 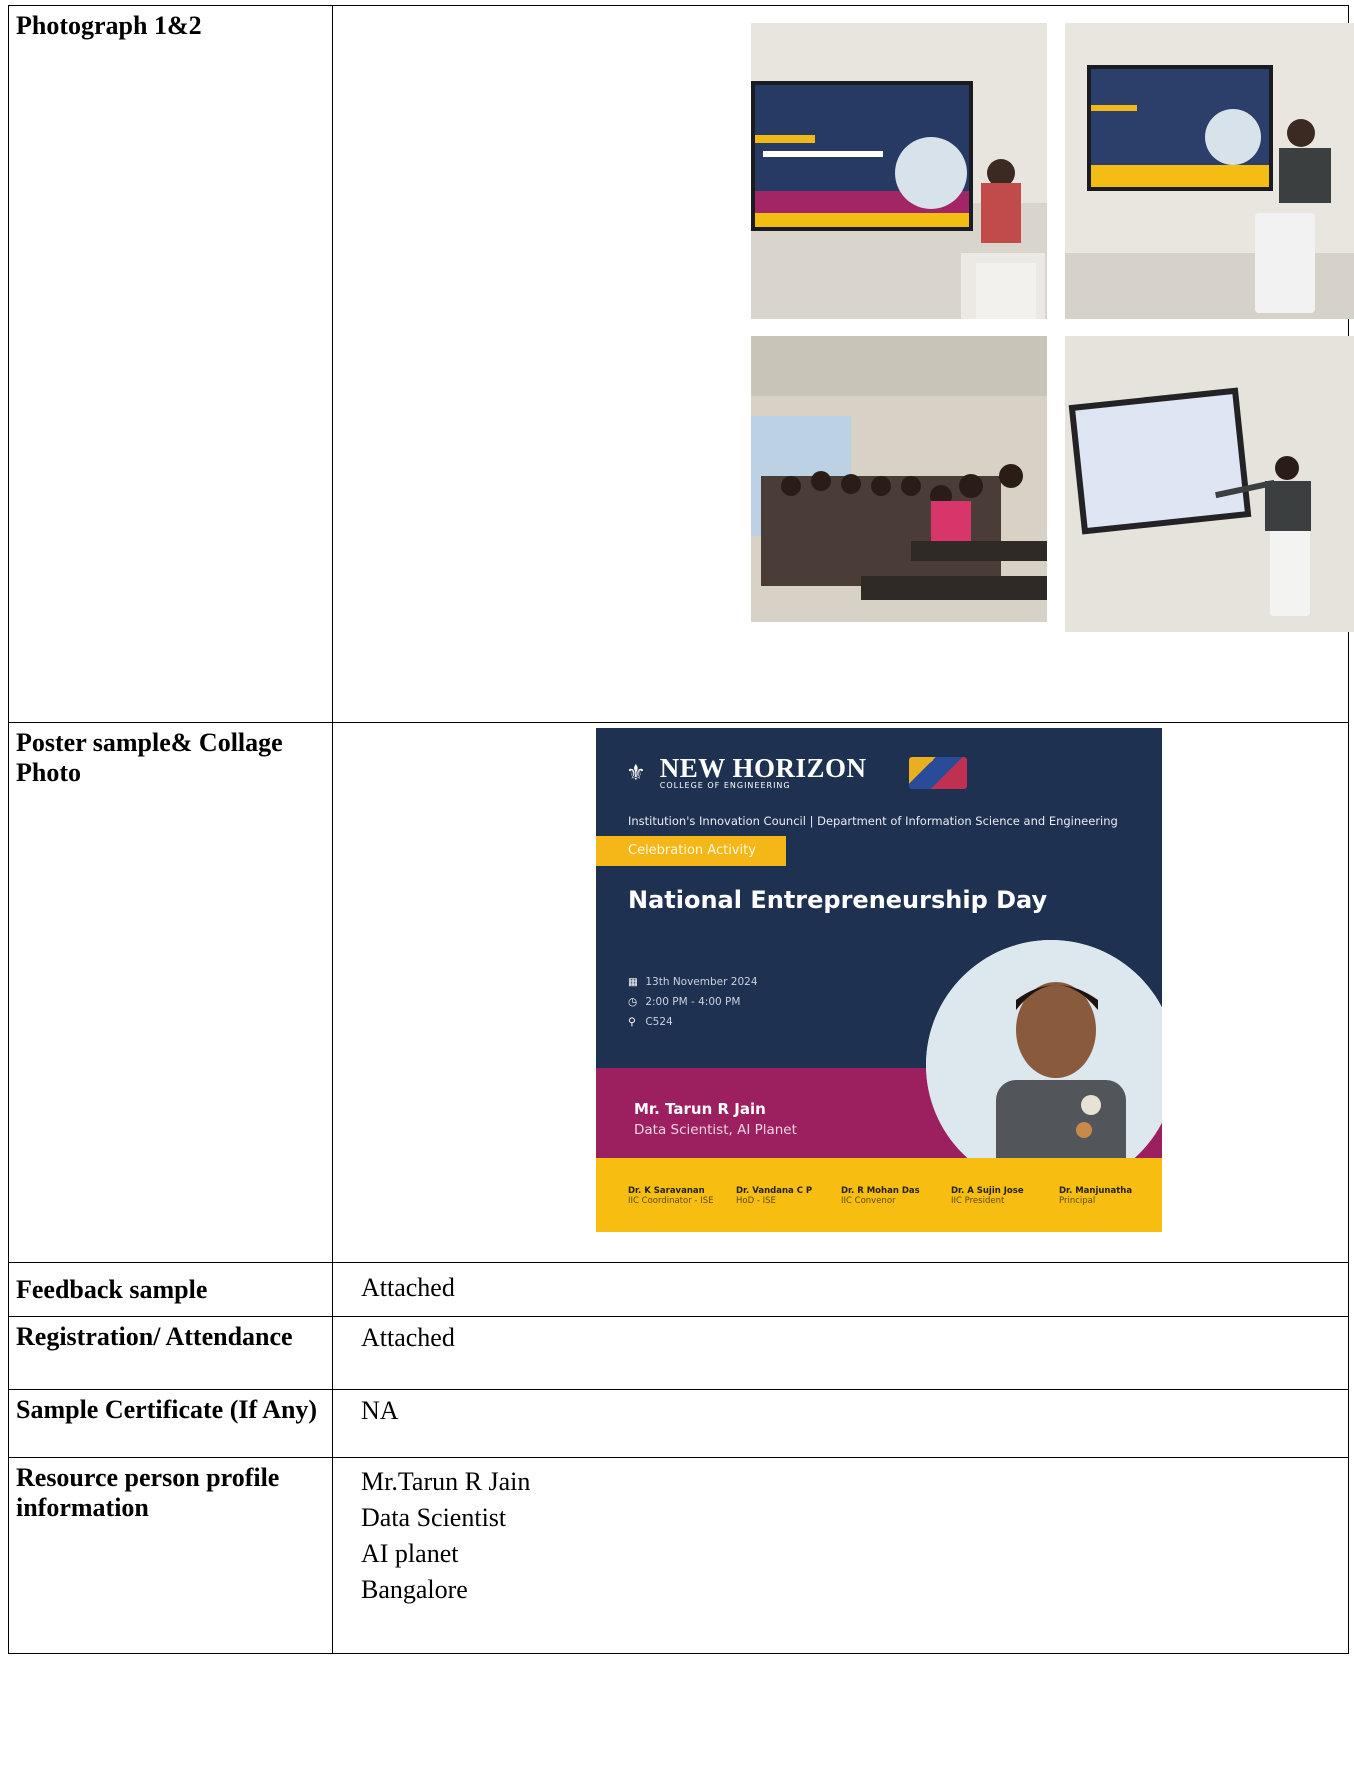 What do you see at coordinates (171, 993) in the screenshot?
I see `poster-row-label: Poster sample& Collage Photo` at bounding box center [171, 993].